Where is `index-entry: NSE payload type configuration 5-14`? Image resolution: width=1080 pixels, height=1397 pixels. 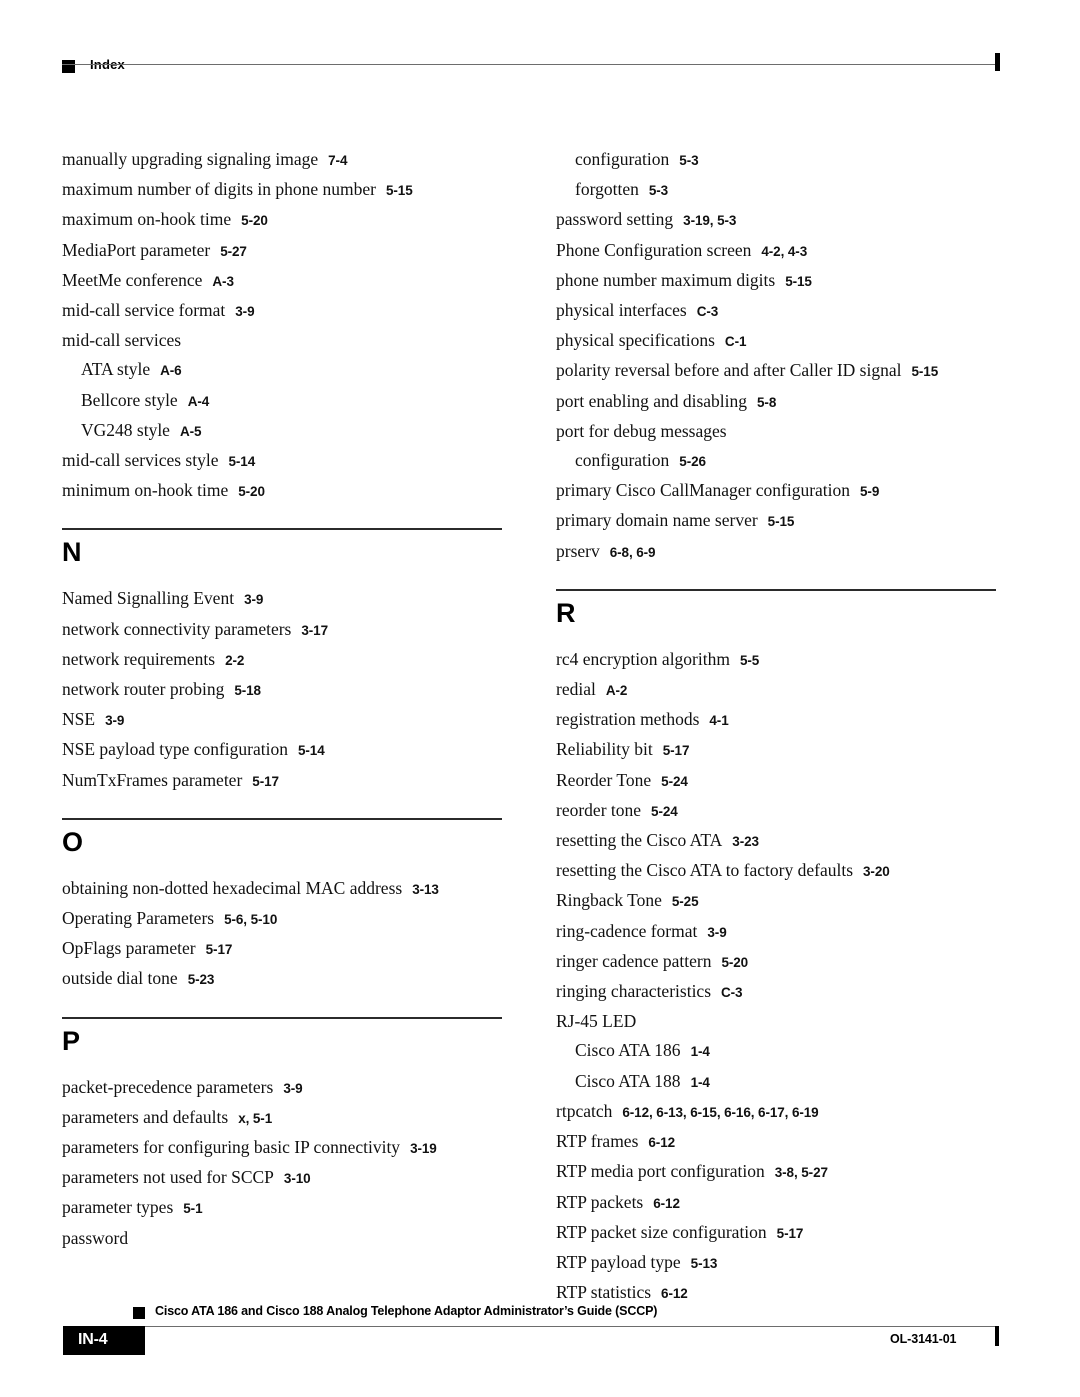
index-entry: NSE payload type configuration 5-14 is located at coordinates (282, 750).